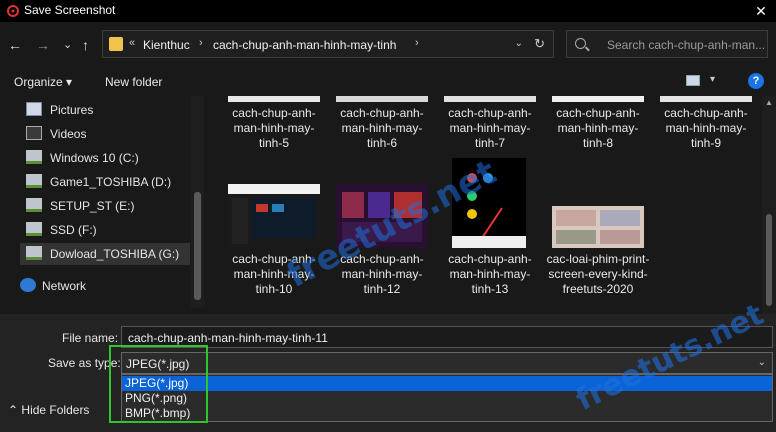 The image size is (776, 432). Describe the element at coordinates (769, 205) in the screenshot. I see `file-list-scrollbar` at that location.